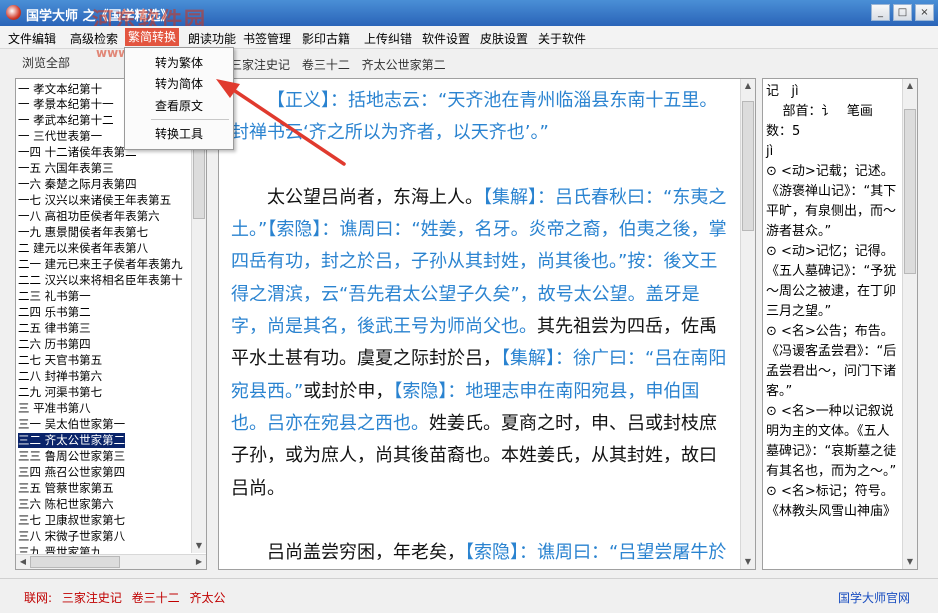 The height and width of the screenshot is (613, 938). Describe the element at coordinates (66, 504) in the screenshot. I see `tree-item: 三六 陈杞世家第六` at that location.